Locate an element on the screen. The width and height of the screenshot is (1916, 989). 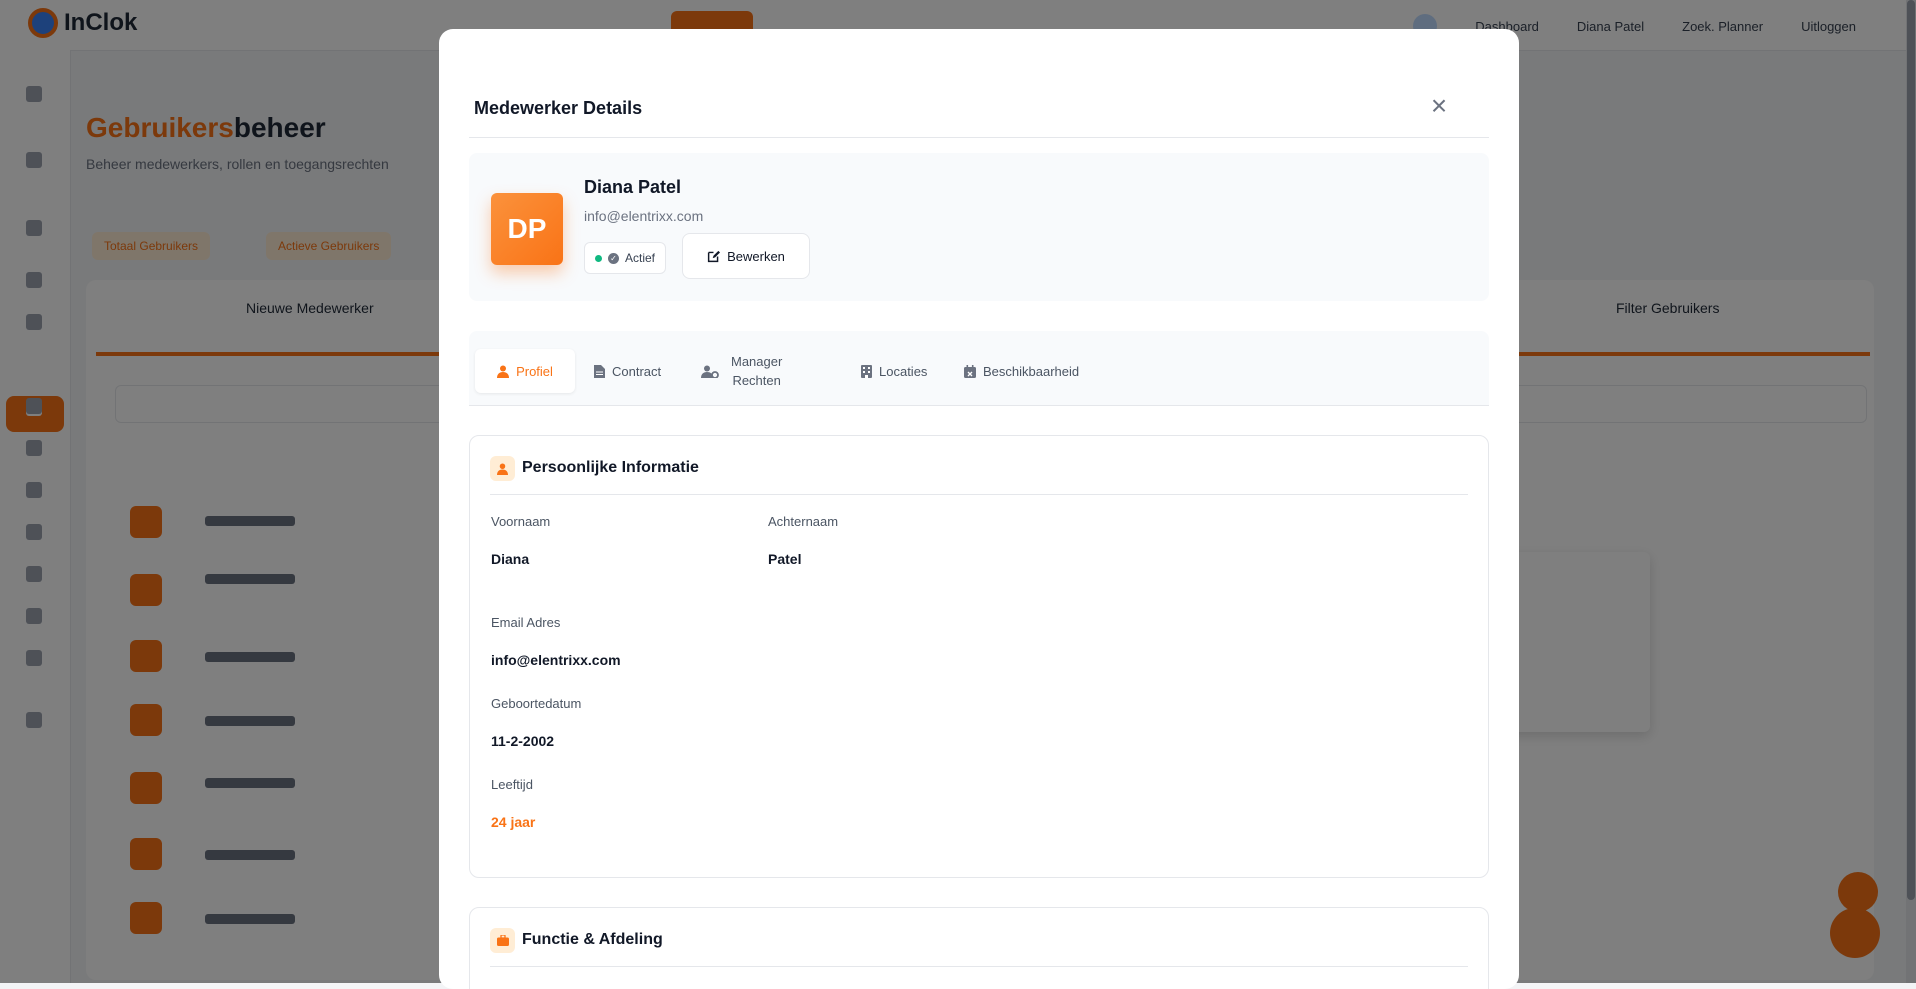
document-icon is located at coordinates (599, 371).